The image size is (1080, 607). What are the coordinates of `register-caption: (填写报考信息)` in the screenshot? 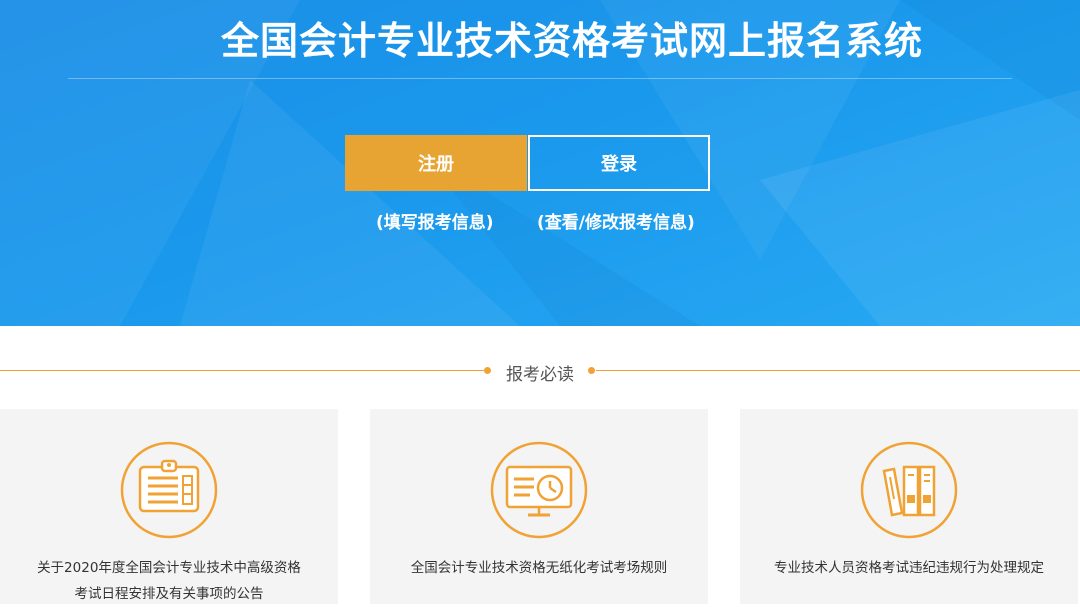 It's located at (435, 223).